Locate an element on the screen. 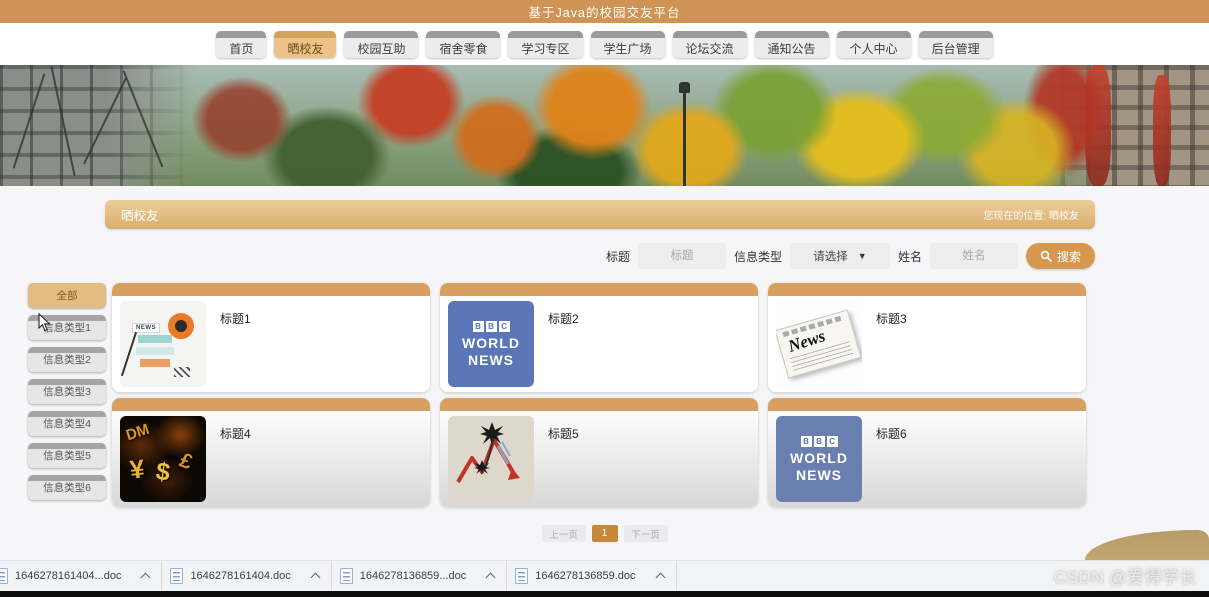 This screenshot has width=1209, height=597. pagination: 上一页 1 下一页 is located at coordinates (604, 533).